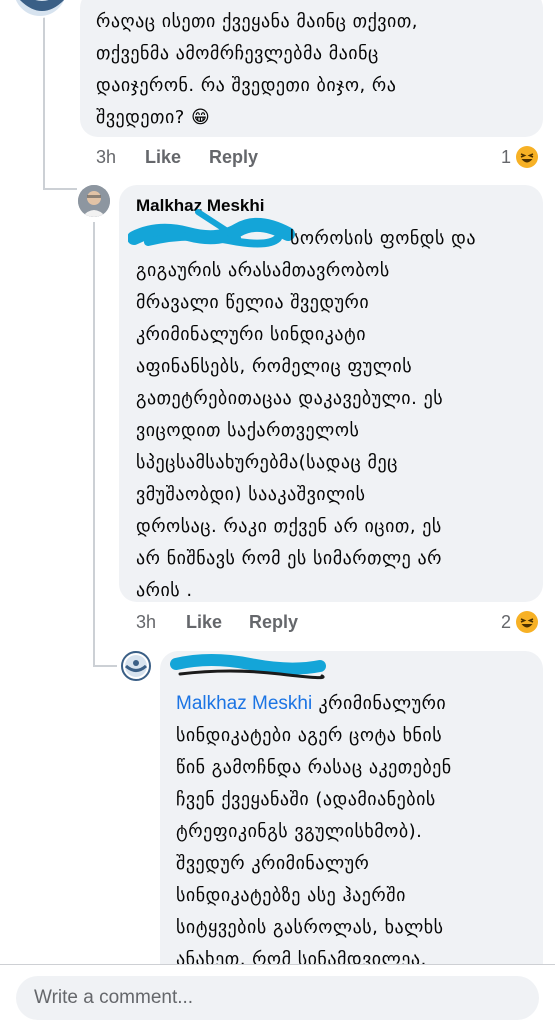  I want to click on comment-text-line: სპეცსამსახურებმა(სადაც მეც, so click(267, 462).